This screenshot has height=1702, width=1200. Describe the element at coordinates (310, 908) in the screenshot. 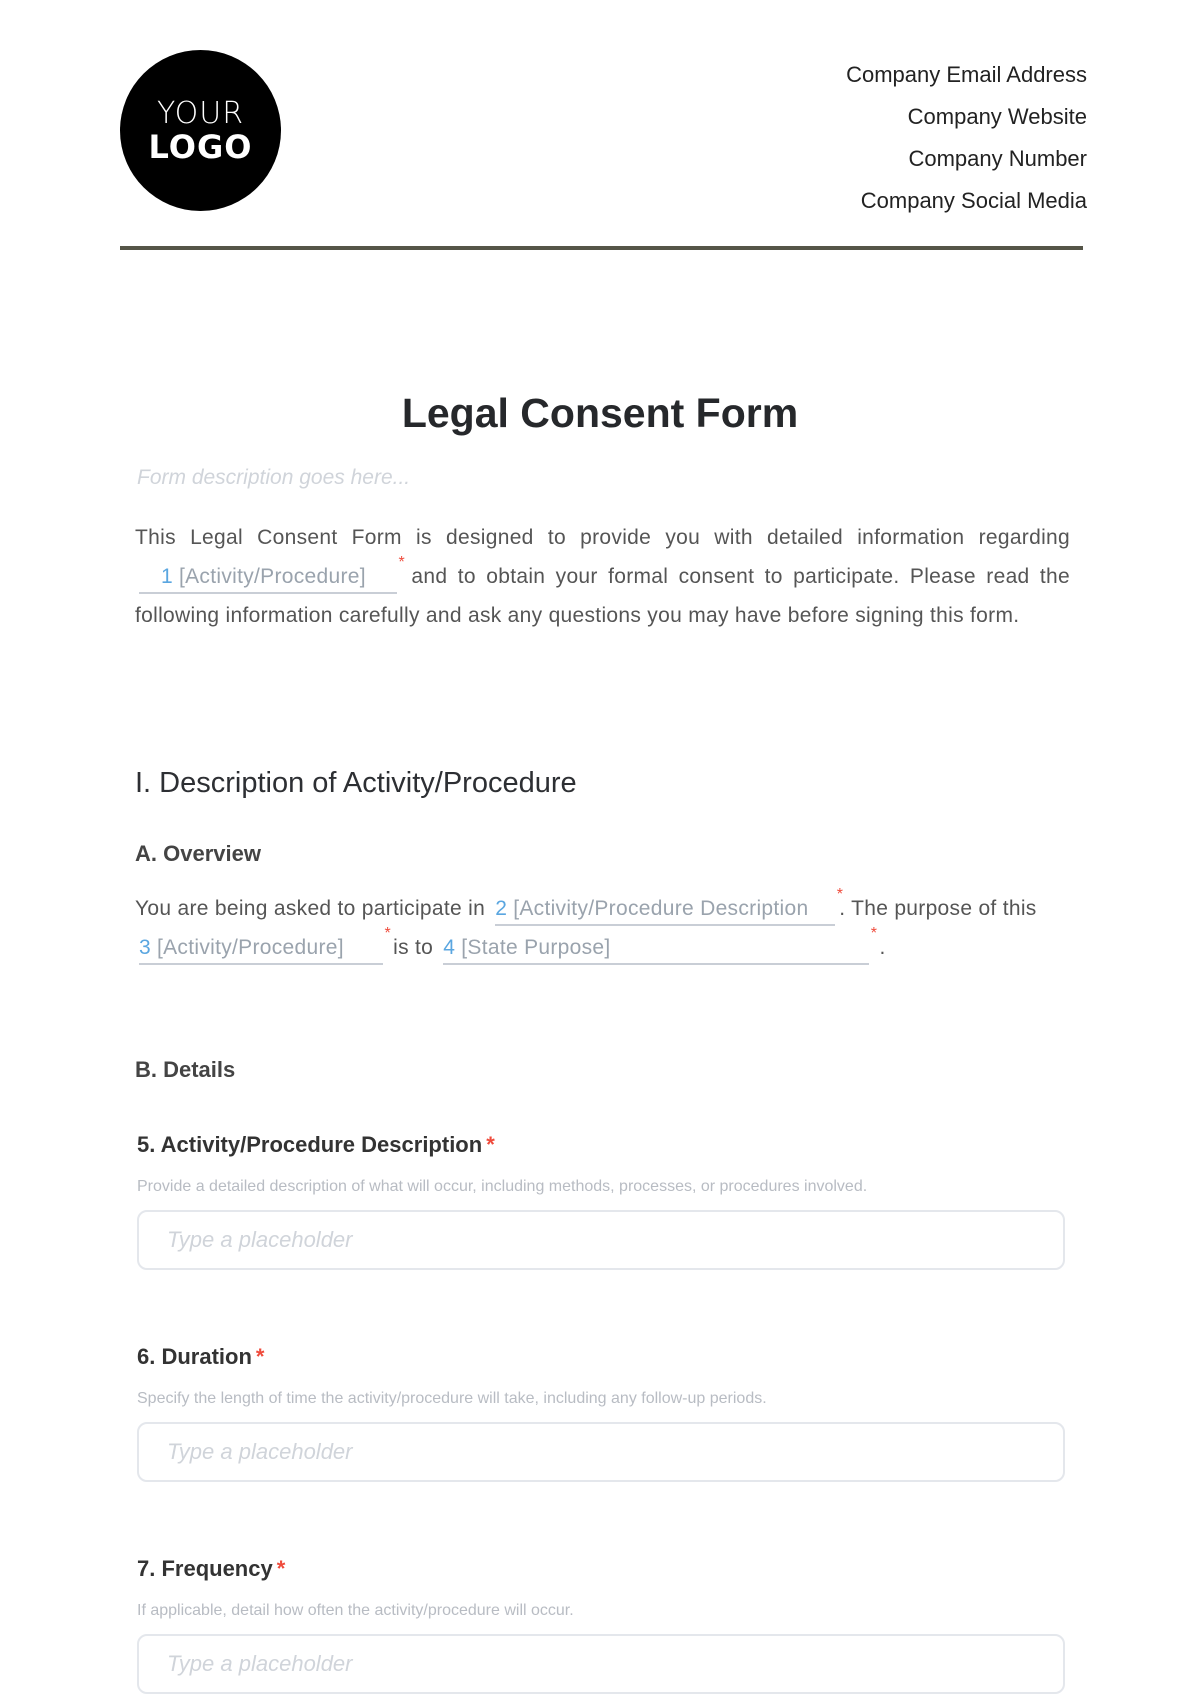

I see `overview-text-1: You are being asked to participate in` at that location.